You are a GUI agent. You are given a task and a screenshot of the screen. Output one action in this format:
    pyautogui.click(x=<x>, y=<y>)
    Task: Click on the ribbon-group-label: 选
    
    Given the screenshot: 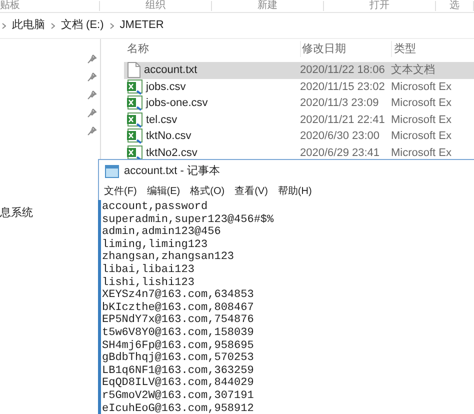 What is the action you would take?
    pyautogui.click(x=455, y=6)
    